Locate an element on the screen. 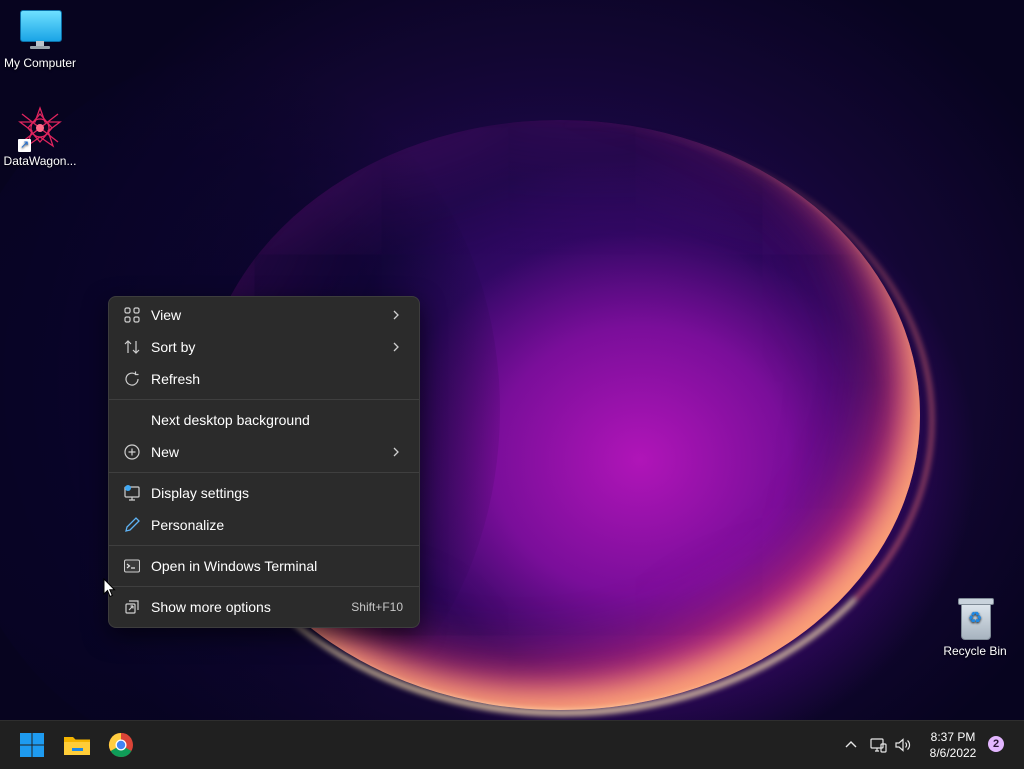  menu-item-next-desktop-background: Next desktop background is located at coordinates (264, 420).